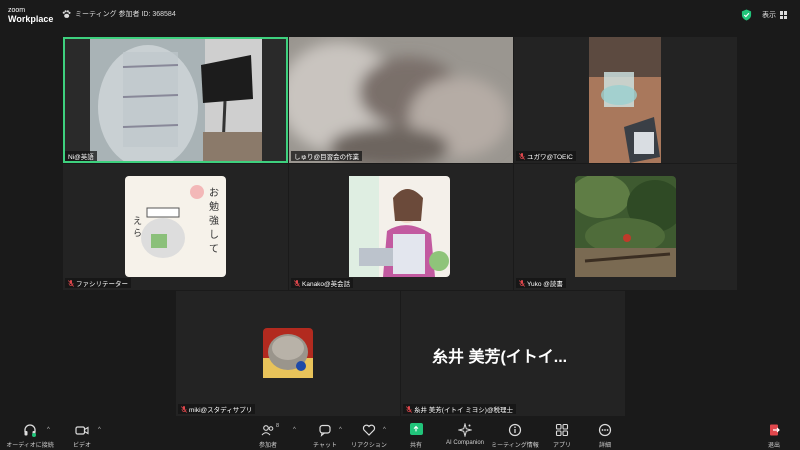 The height and width of the screenshot is (450, 800). Describe the element at coordinates (267, 430) in the screenshot. I see `participants-icon` at that location.